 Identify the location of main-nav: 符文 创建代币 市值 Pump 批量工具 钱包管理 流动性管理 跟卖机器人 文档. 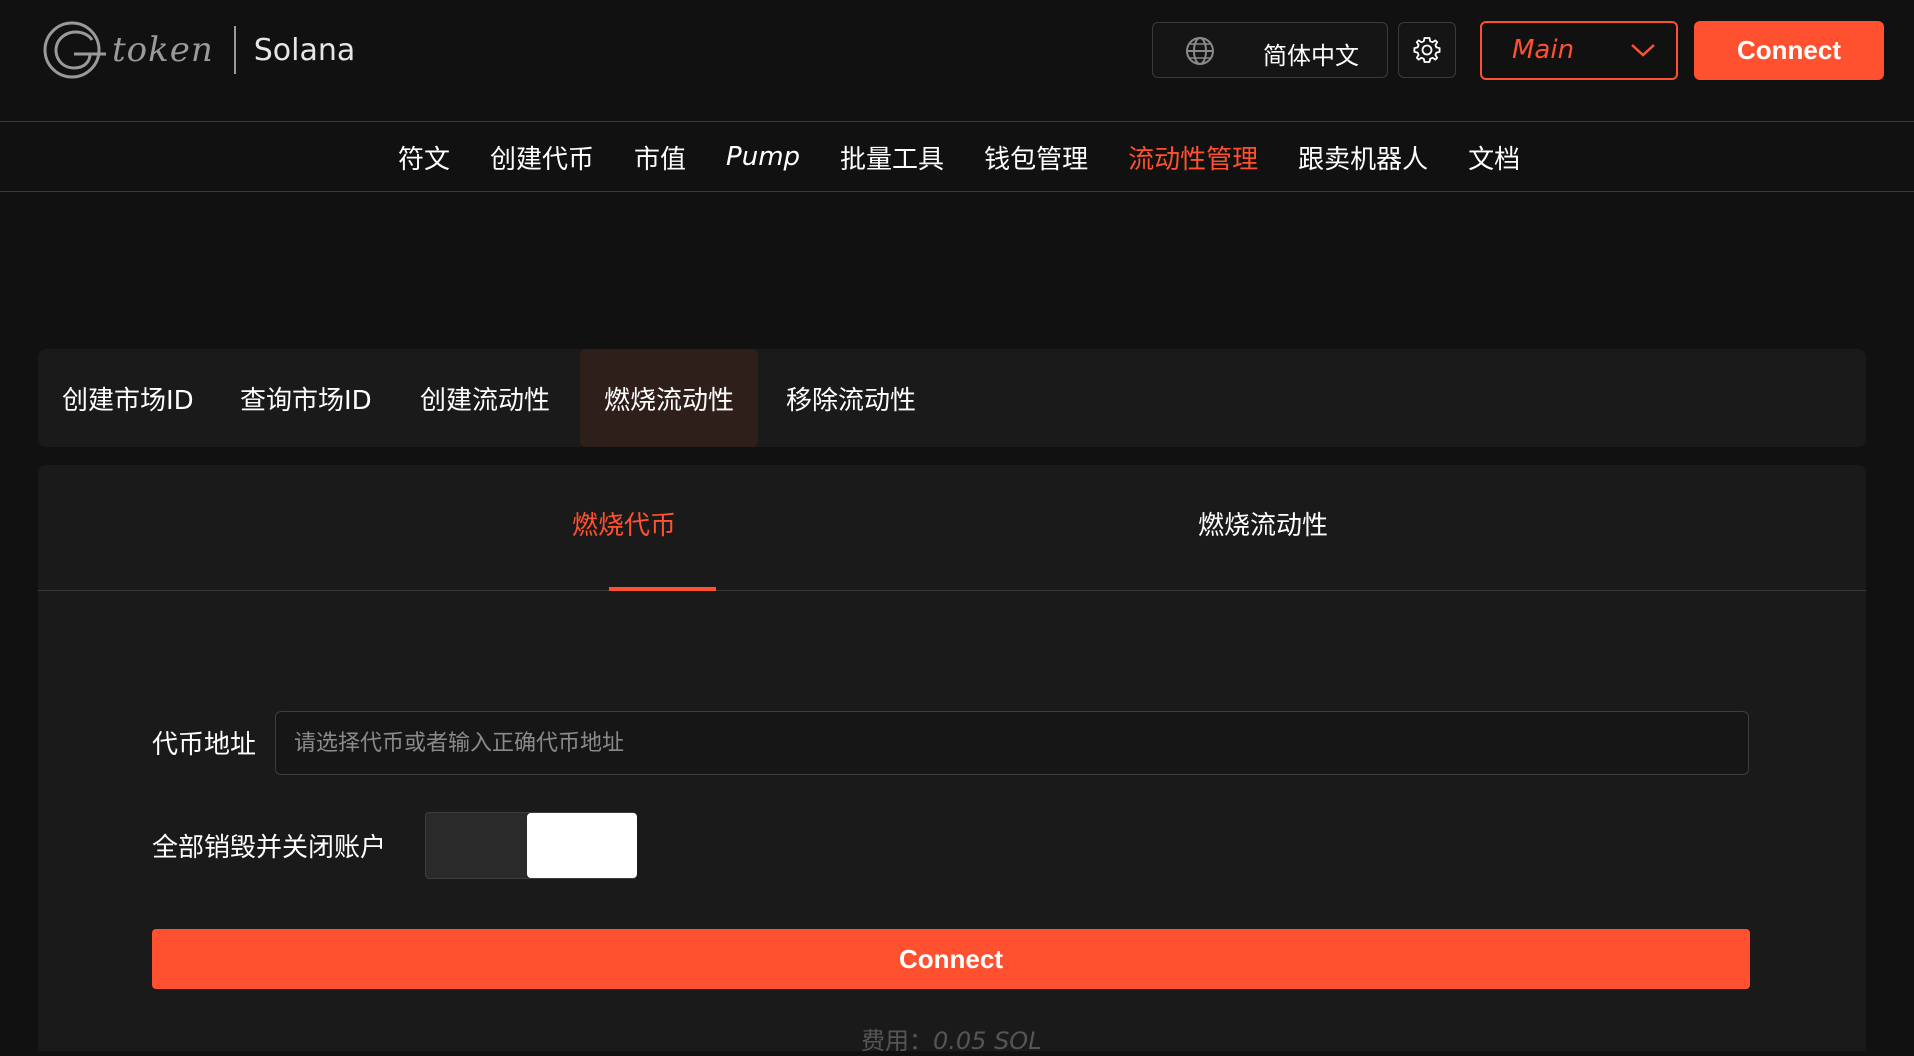
(957, 157).